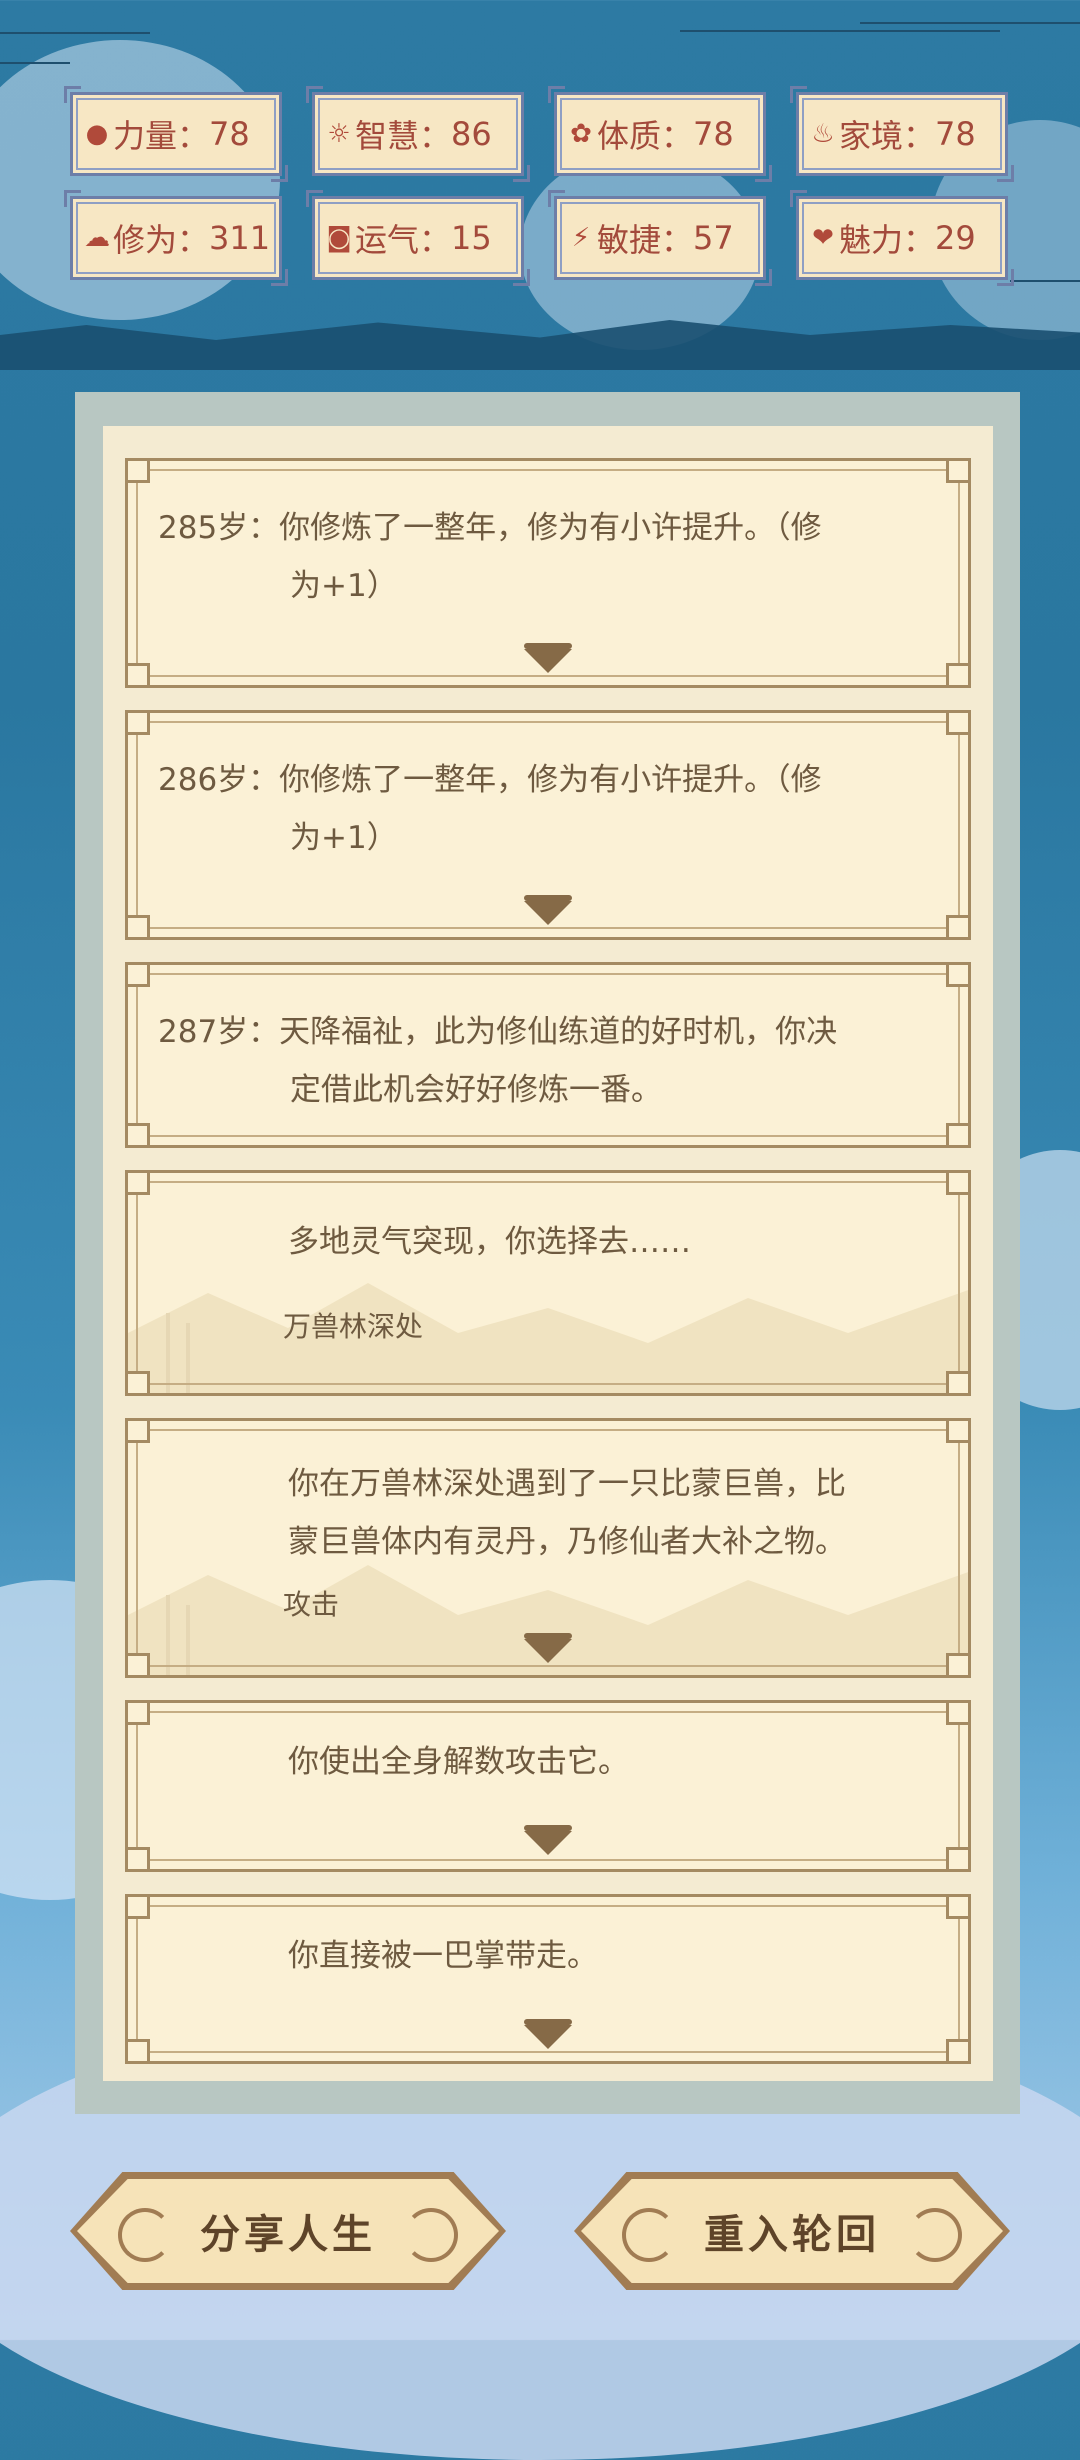  Describe the element at coordinates (902, 238) in the screenshot. I see `stat-charm: ❤ 魅力： 29` at that location.